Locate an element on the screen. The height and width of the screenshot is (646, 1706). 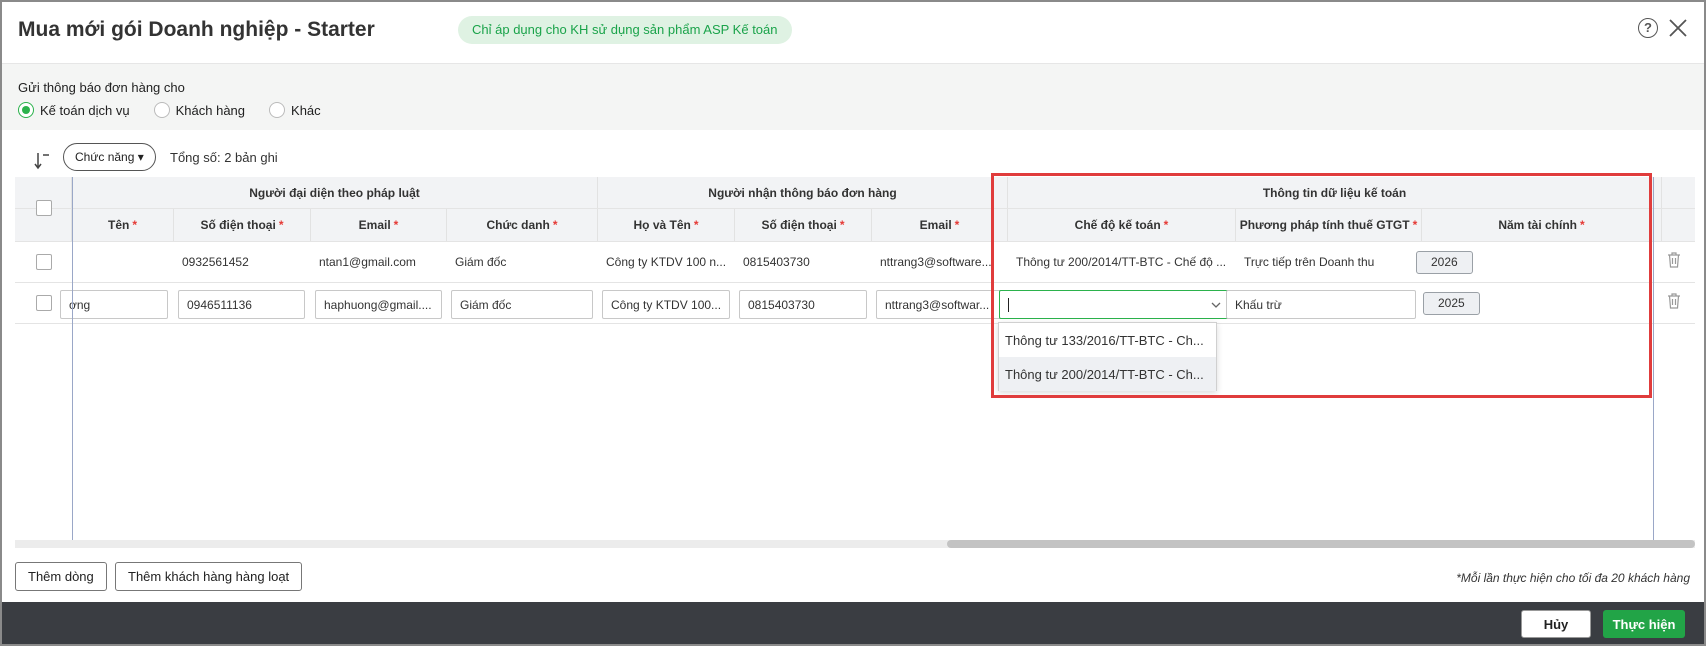
col-email: Email * is located at coordinates (379, 225).